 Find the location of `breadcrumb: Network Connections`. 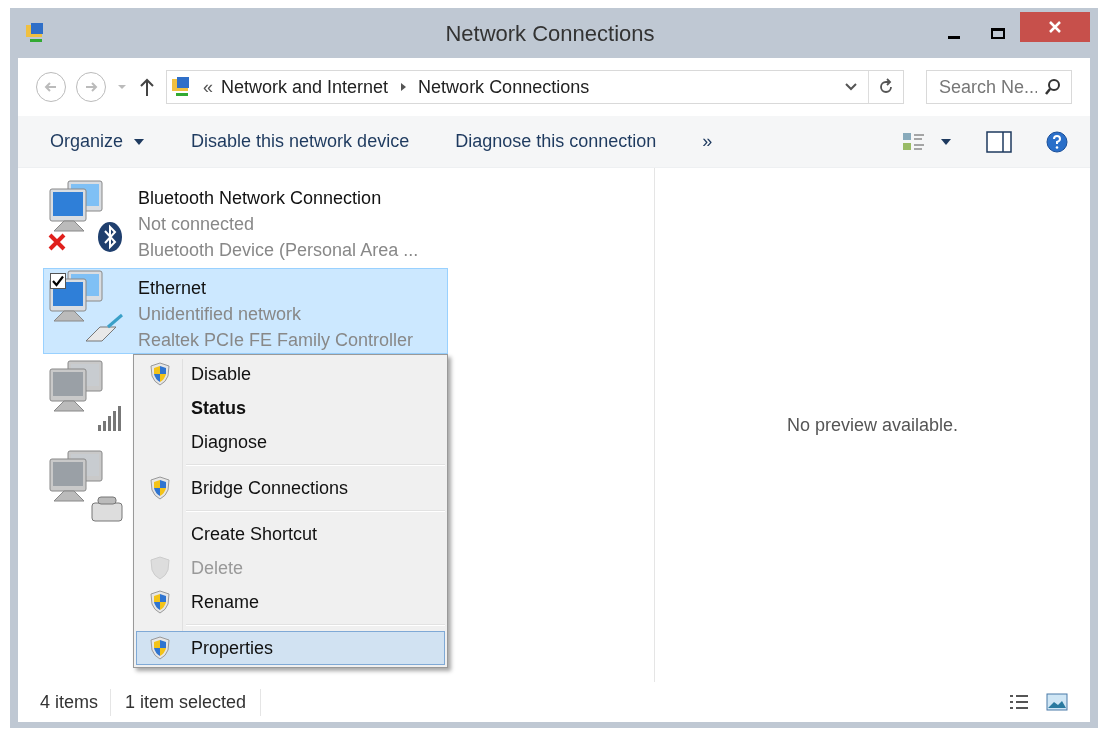

breadcrumb: Network Connections is located at coordinates (504, 87).